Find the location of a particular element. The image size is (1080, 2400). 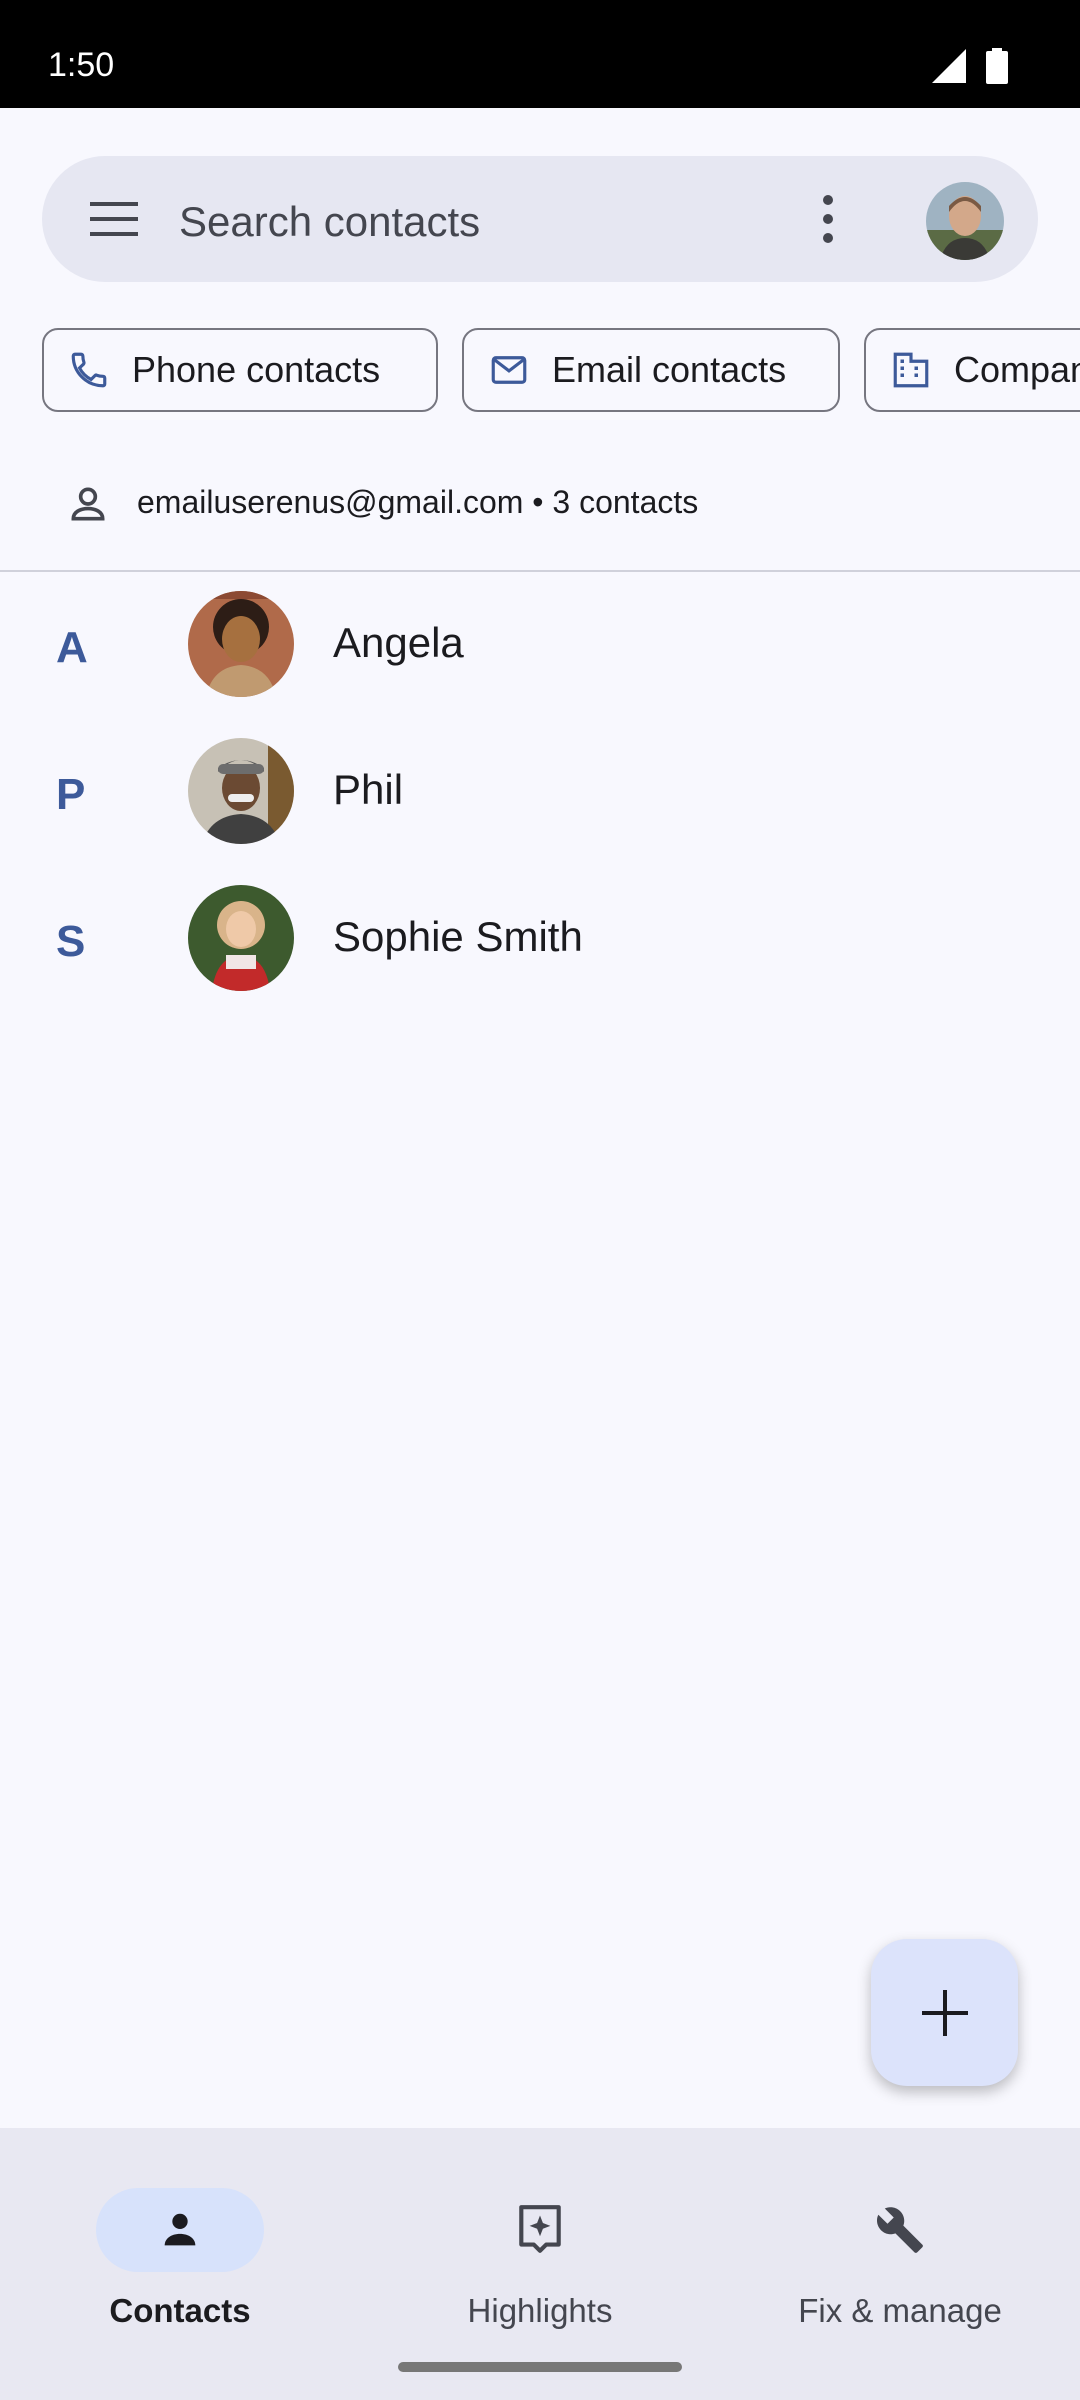

contact-name: Phil is located at coordinates (368, 789).